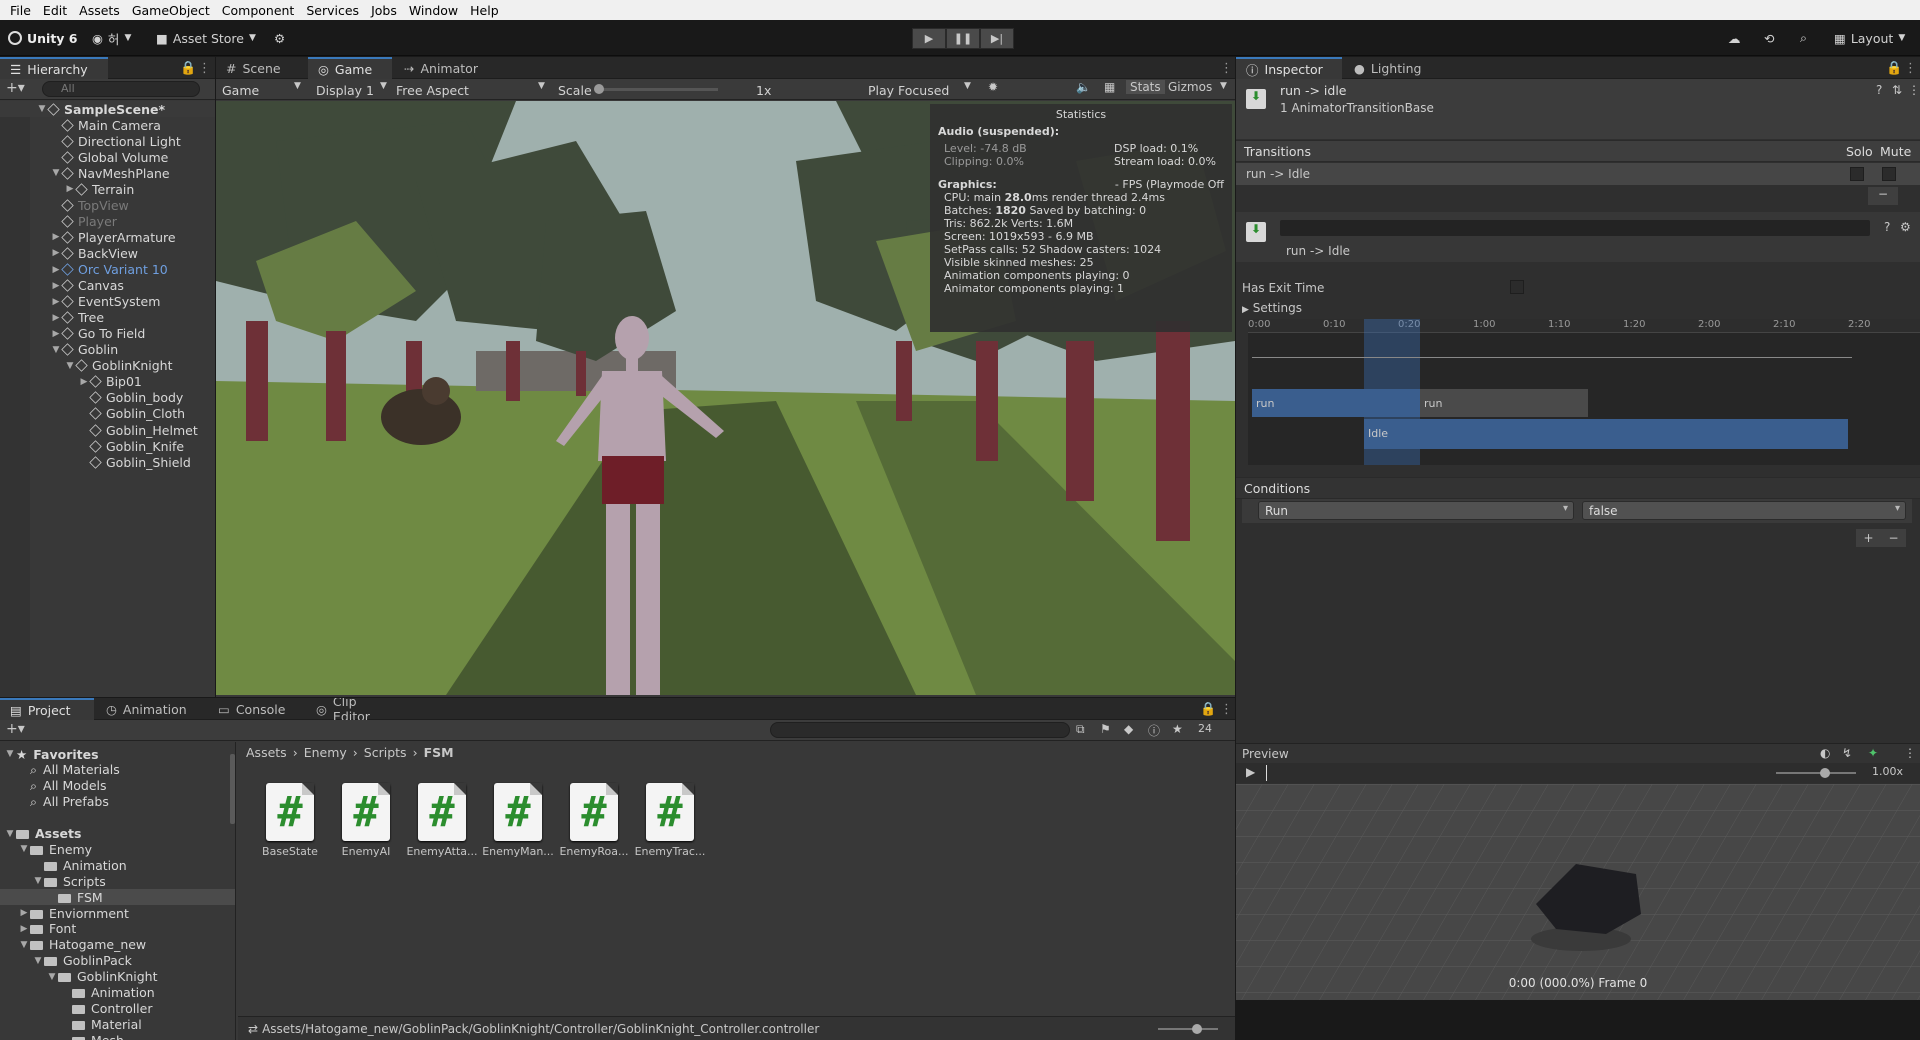 The image size is (1920, 1040). Describe the element at coordinates (1606, 434) in the screenshot. I see `clip-idle-destination: Idle` at that location.